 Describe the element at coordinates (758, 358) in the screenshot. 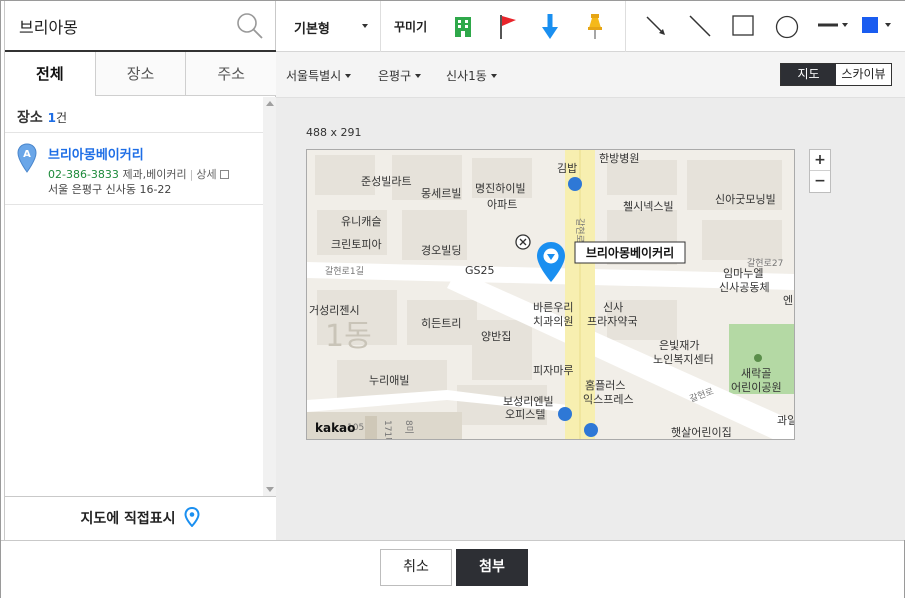

I see `park-icon` at that location.